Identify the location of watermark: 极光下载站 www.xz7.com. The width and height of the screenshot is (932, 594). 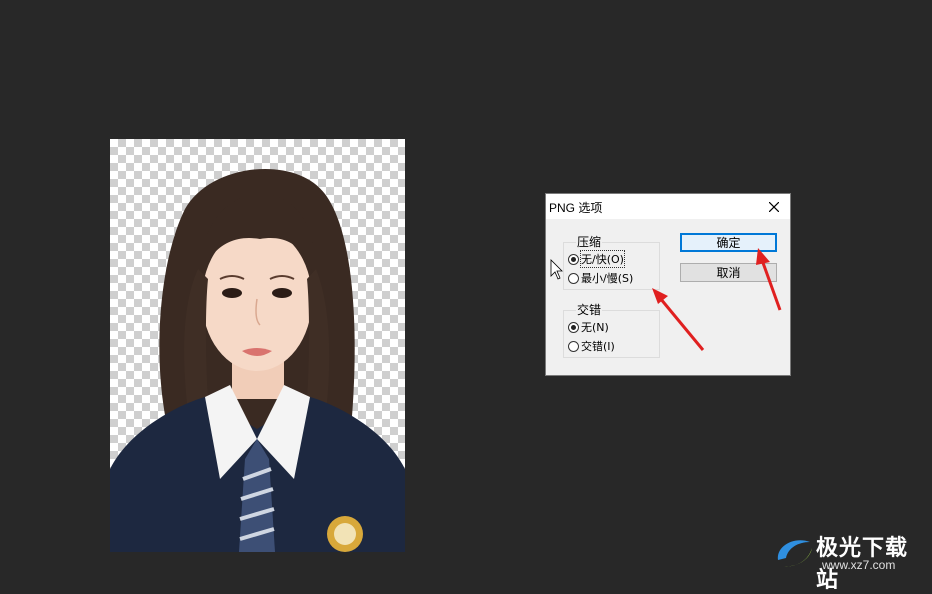
(850, 560).